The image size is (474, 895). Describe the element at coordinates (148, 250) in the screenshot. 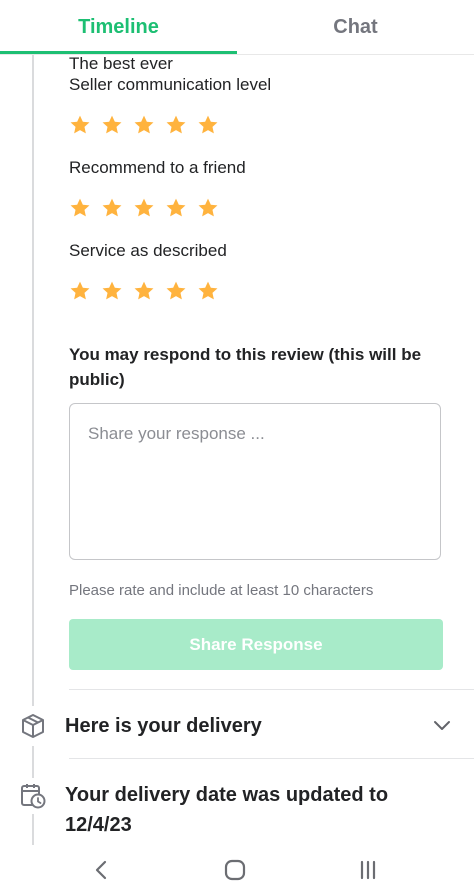

I see `rating-label: Service as described` at that location.